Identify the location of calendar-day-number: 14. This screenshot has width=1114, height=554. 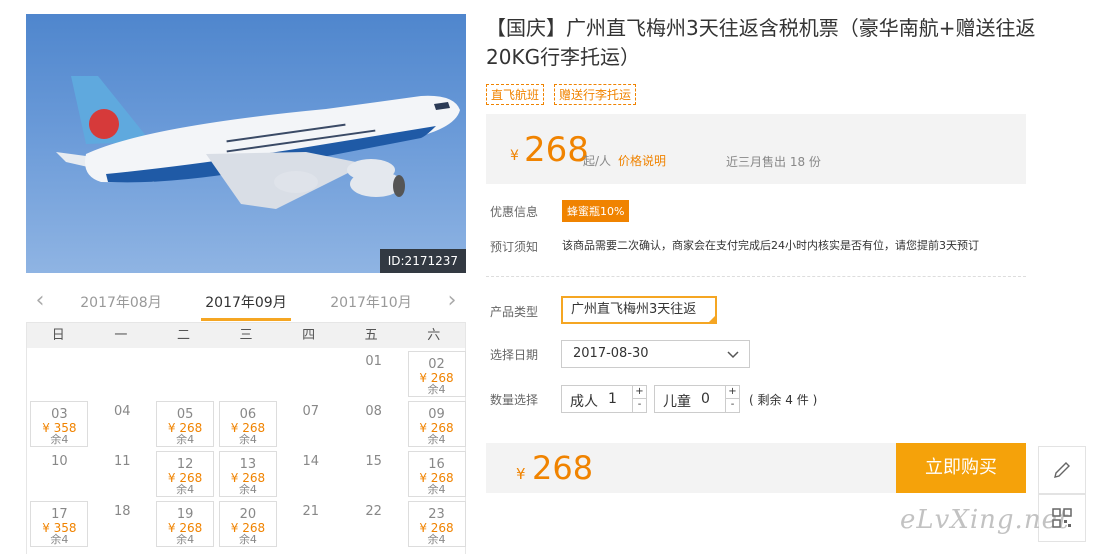
(311, 461).